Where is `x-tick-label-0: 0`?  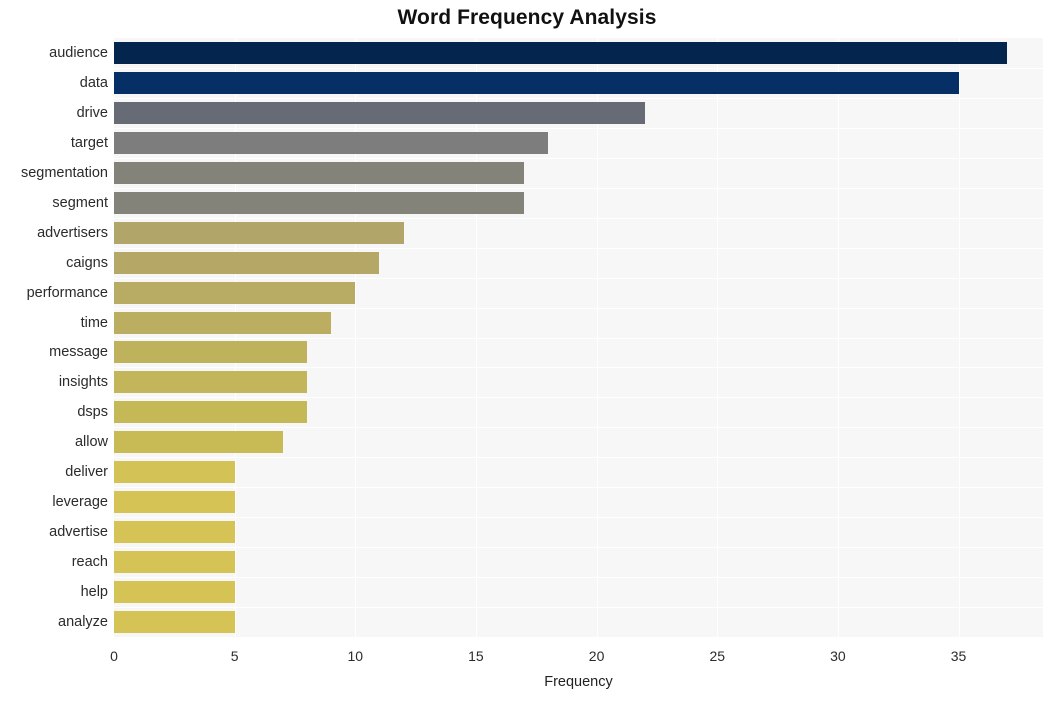 x-tick-label-0: 0 is located at coordinates (114, 656).